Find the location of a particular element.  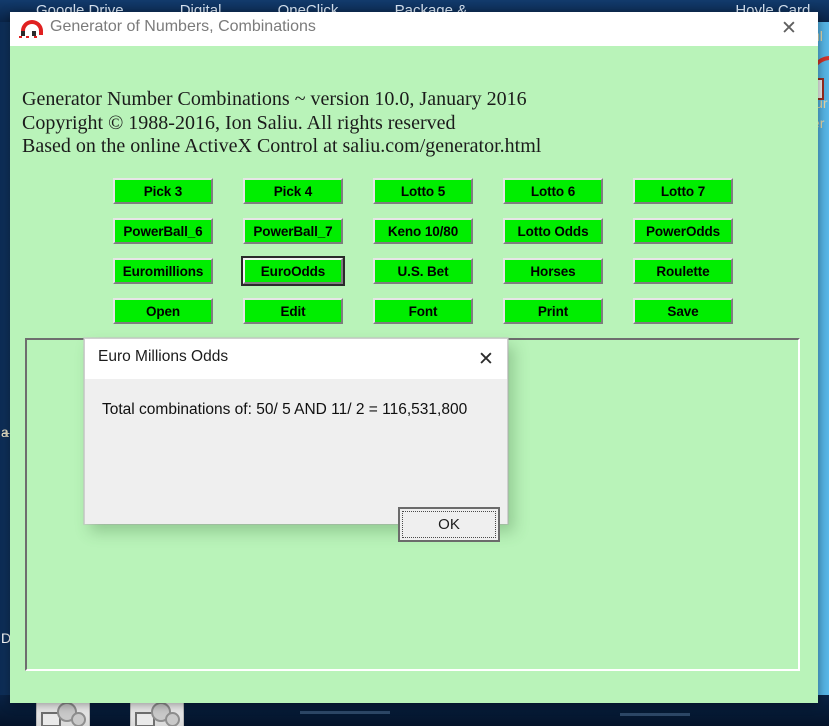

button-print: Print is located at coordinates (553, 311).